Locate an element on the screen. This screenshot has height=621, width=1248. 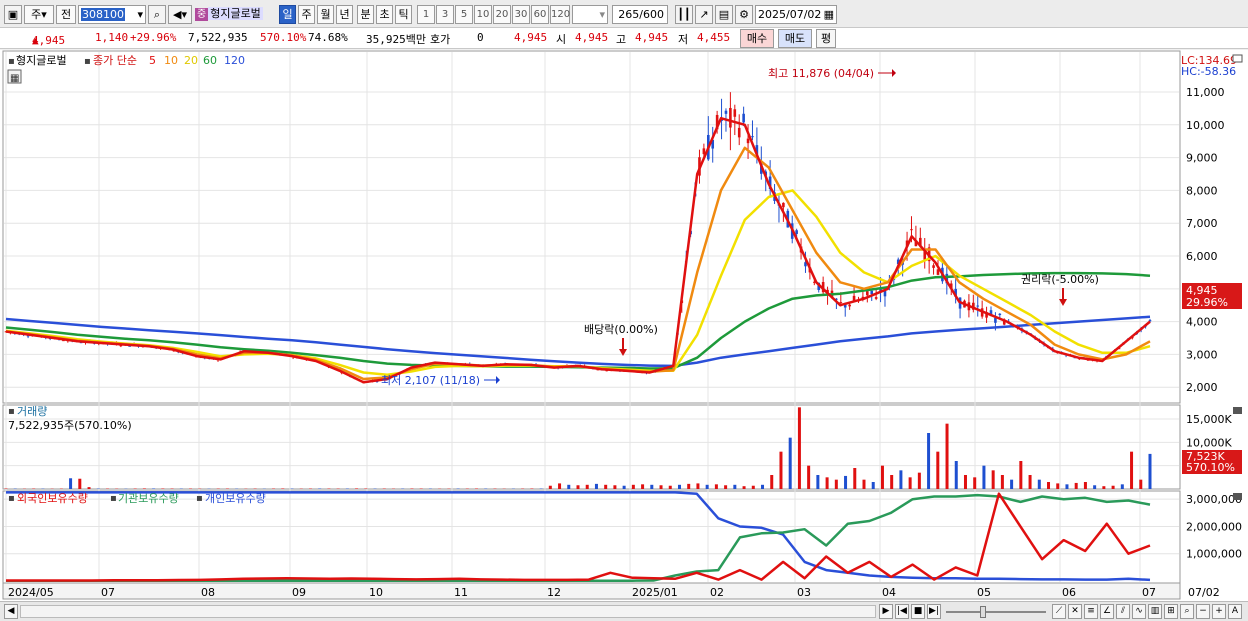
dividend-annotation: 배당락(0.00%) is located at coordinates (621, 329).